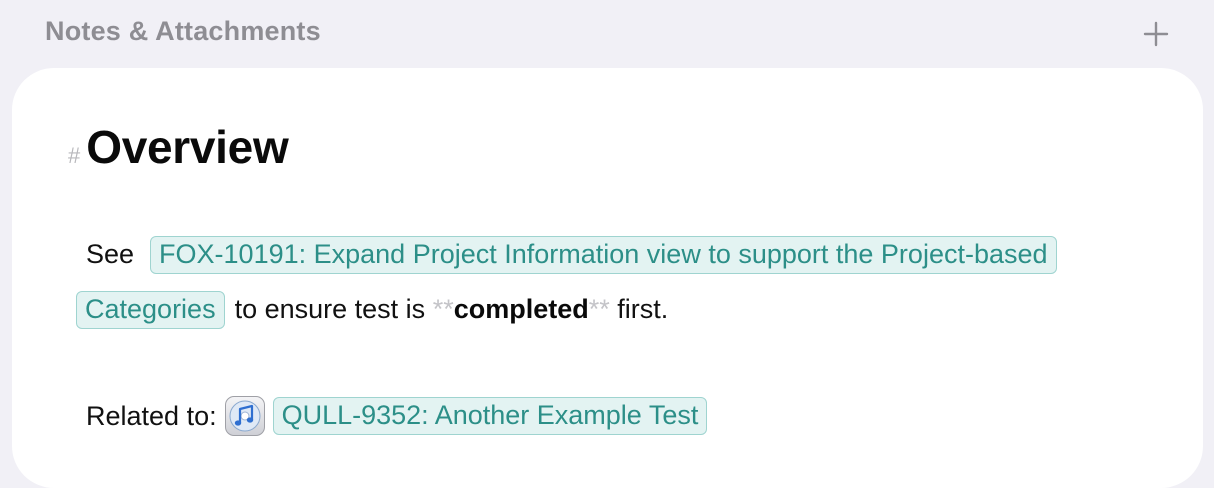  Describe the element at coordinates (74, 155) in the screenshot. I see `heading-marker: #` at that location.